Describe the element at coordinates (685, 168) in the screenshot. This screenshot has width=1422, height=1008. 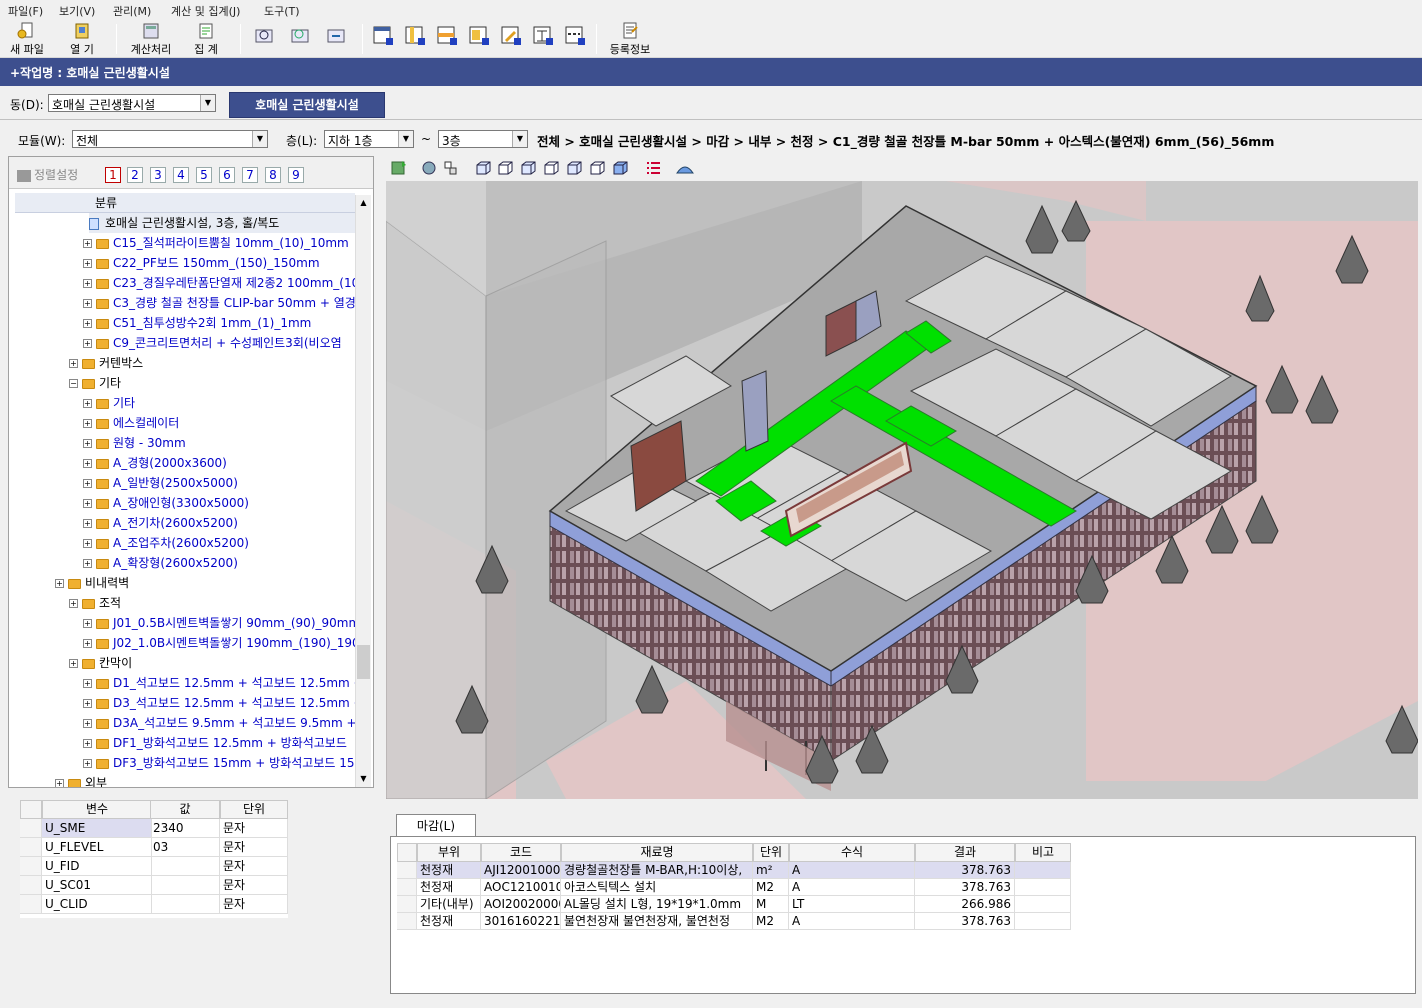
I see `terrain-icon` at that location.